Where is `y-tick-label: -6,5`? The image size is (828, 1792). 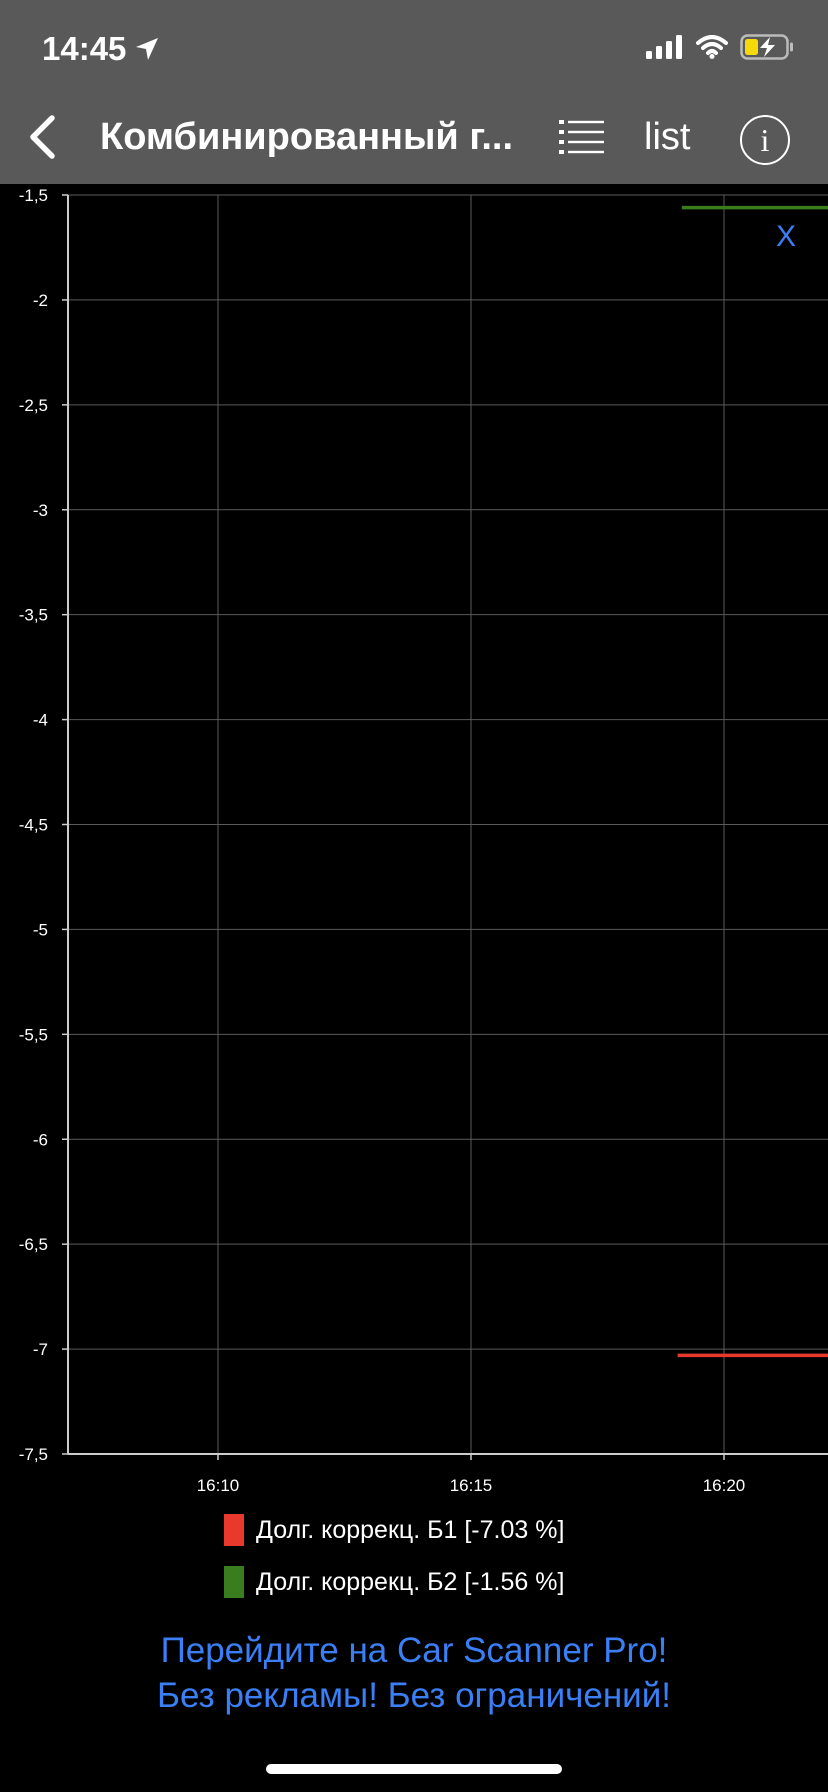
y-tick-label: -6,5 is located at coordinates (33, 1244).